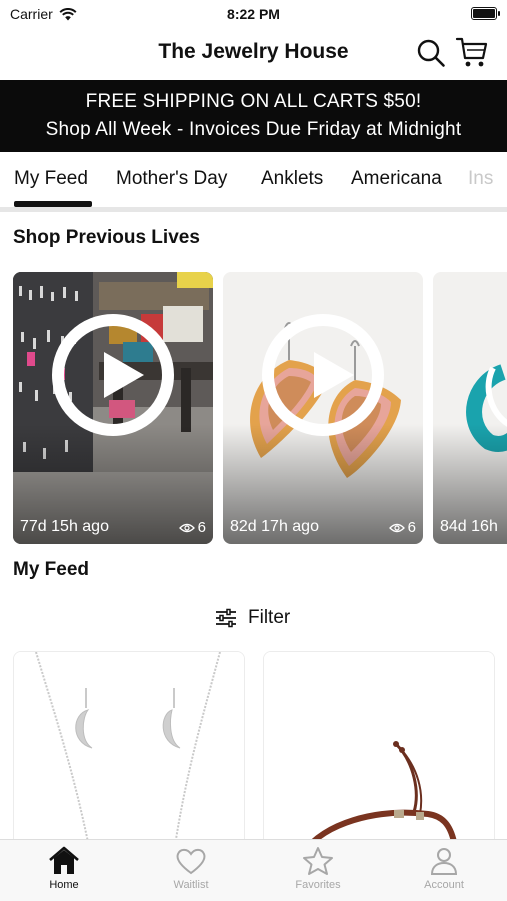 This screenshot has height=901, width=507. I want to click on filter-button: Filter, so click(252, 618).